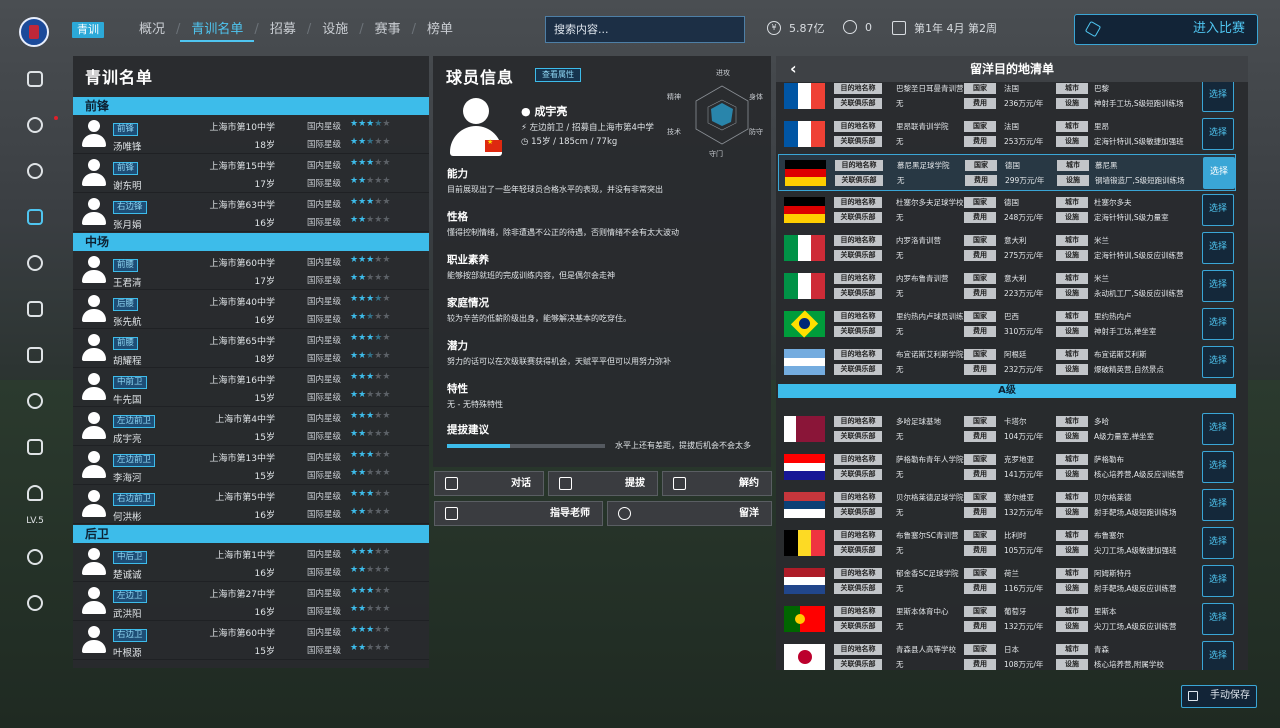 The image size is (1280, 728). Describe the element at coordinates (722, 115) in the screenshot. I see `radar-hexagon` at that location.